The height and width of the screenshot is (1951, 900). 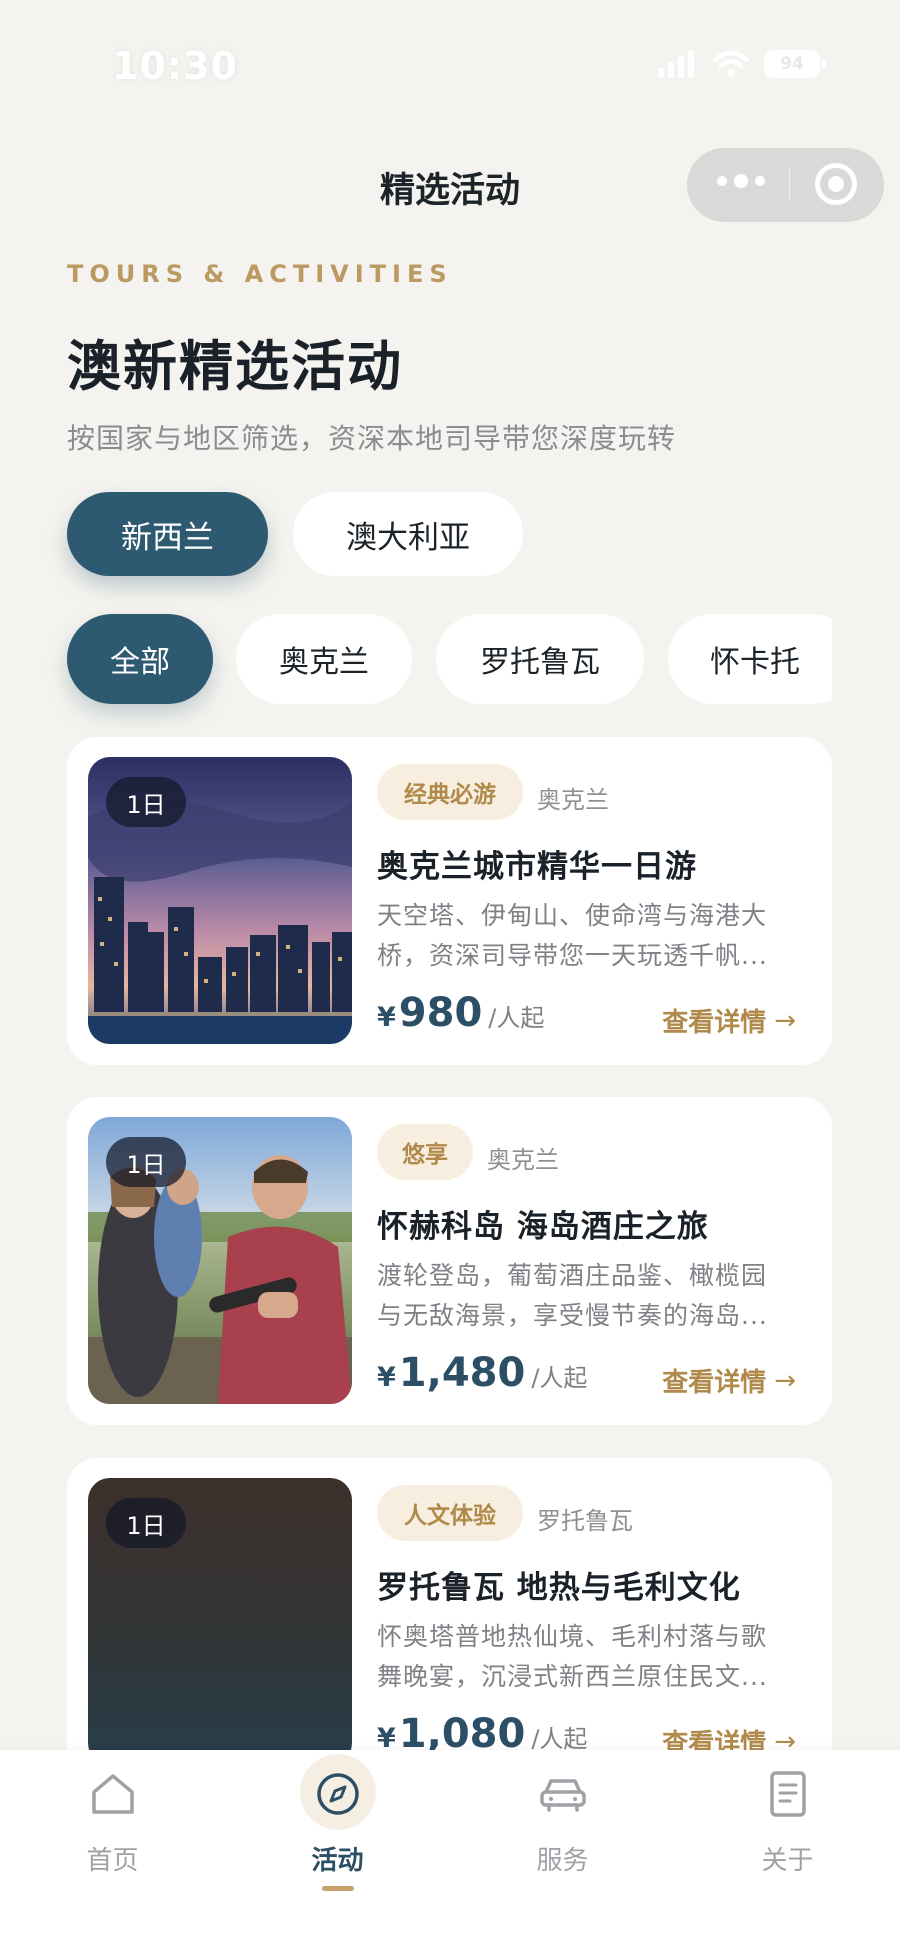 I want to click on chips-scroll-edge, so click(x=866, y=660).